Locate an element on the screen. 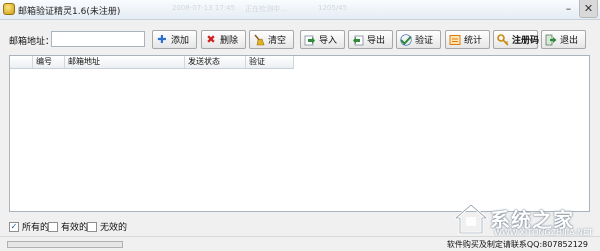 This screenshot has height=251, width=600. clear-label: 清空 is located at coordinates (277, 41).